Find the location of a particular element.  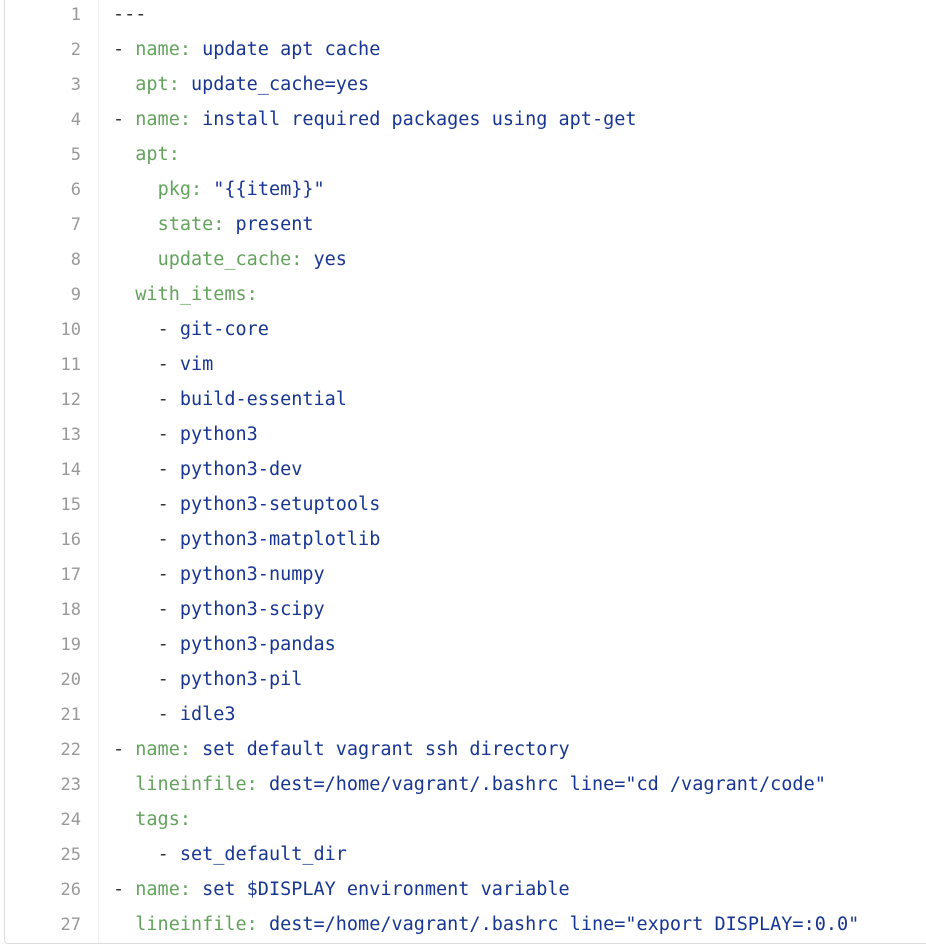

yaml-key: pkg: is located at coordinates (180, 189).